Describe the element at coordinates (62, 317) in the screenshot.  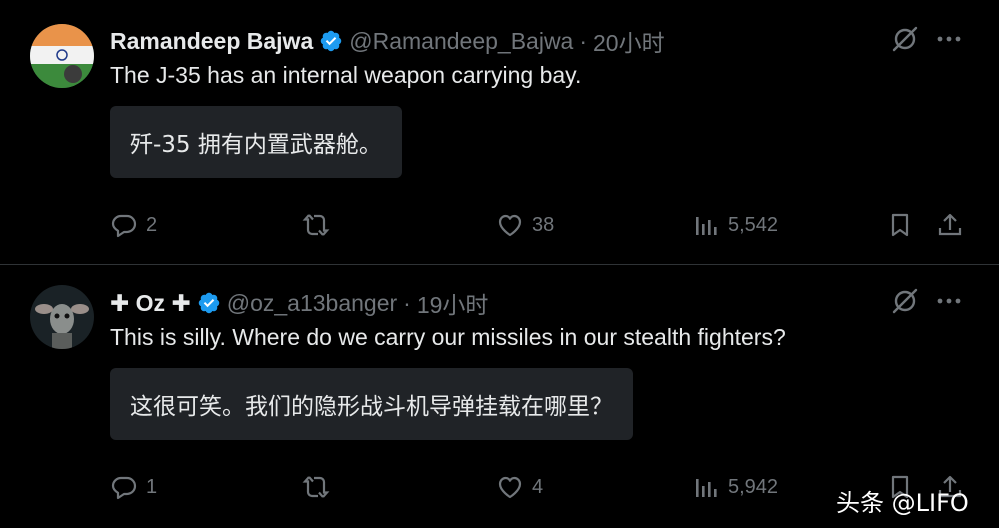
I see `avatar` at that location.